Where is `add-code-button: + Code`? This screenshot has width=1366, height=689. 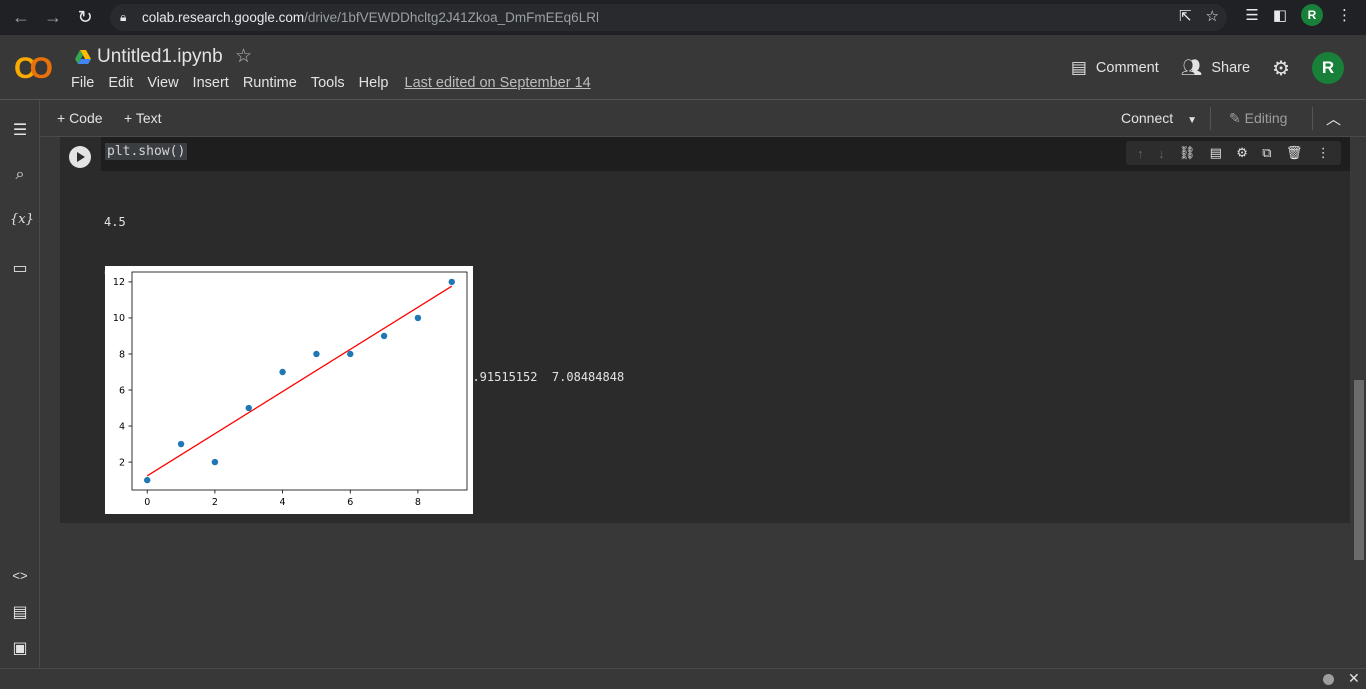 add-code-button: + Code is located at coordinates (80, 118).